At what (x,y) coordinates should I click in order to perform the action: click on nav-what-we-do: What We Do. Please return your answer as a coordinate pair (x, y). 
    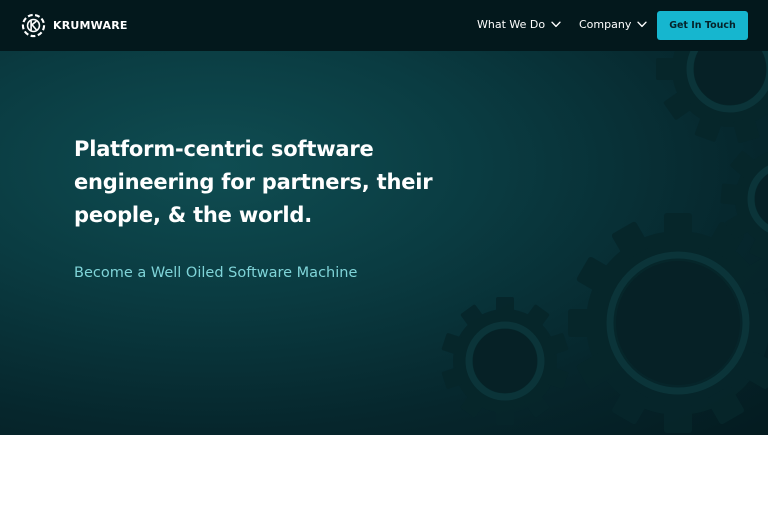
    Looking at the image, I should click on (519, 24).